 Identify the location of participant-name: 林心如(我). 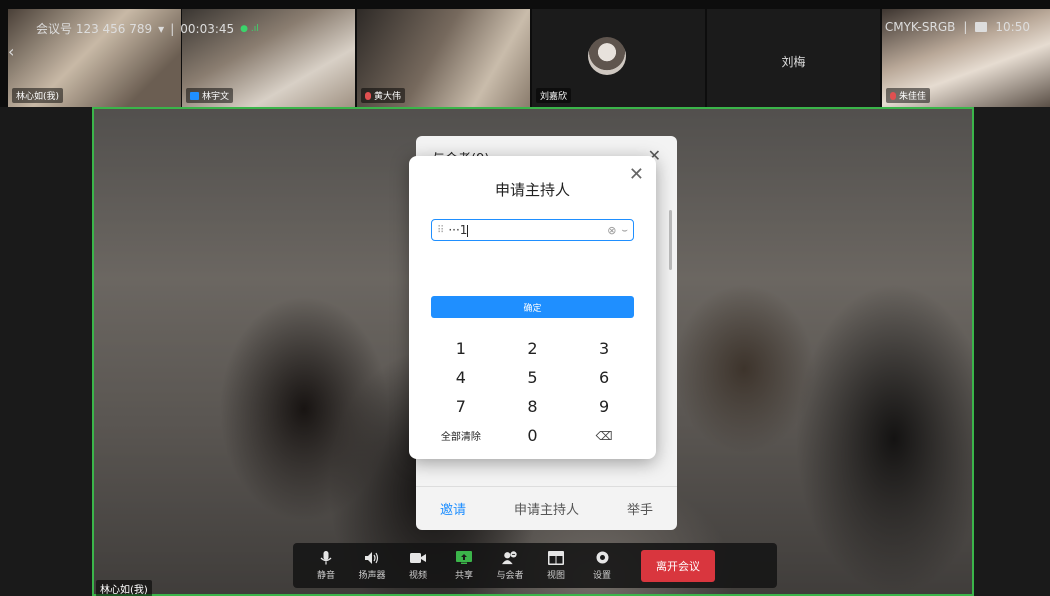
(38, 97).